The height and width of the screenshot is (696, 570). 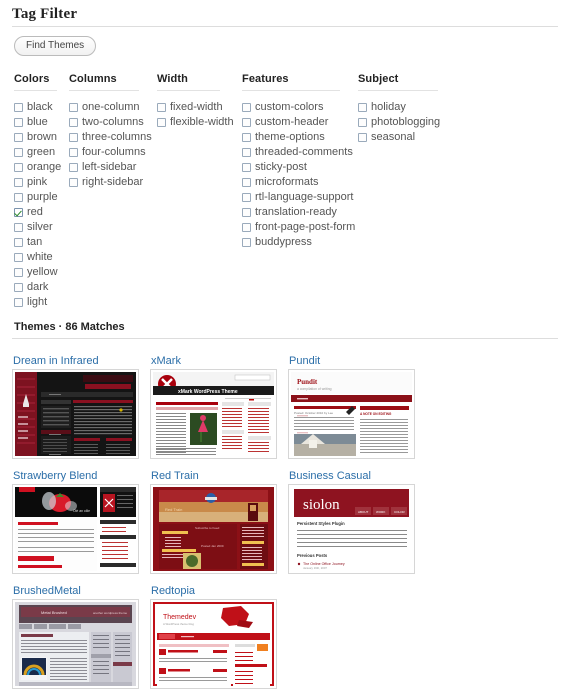 I want to click on theme-name-link: Dream in Infrared, so click(x=56, y=361).